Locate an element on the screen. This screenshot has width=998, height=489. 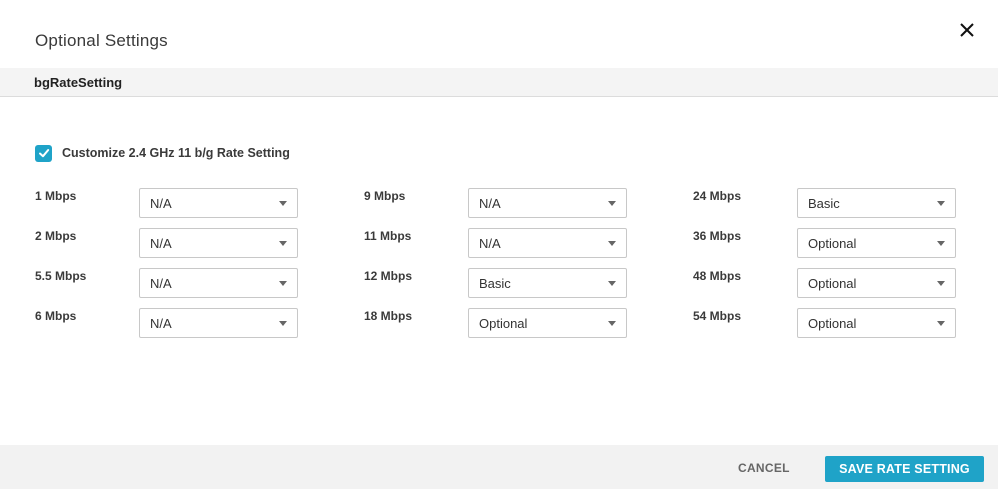
dialog-title: Optional Settings is located at coordinates (101, 40).